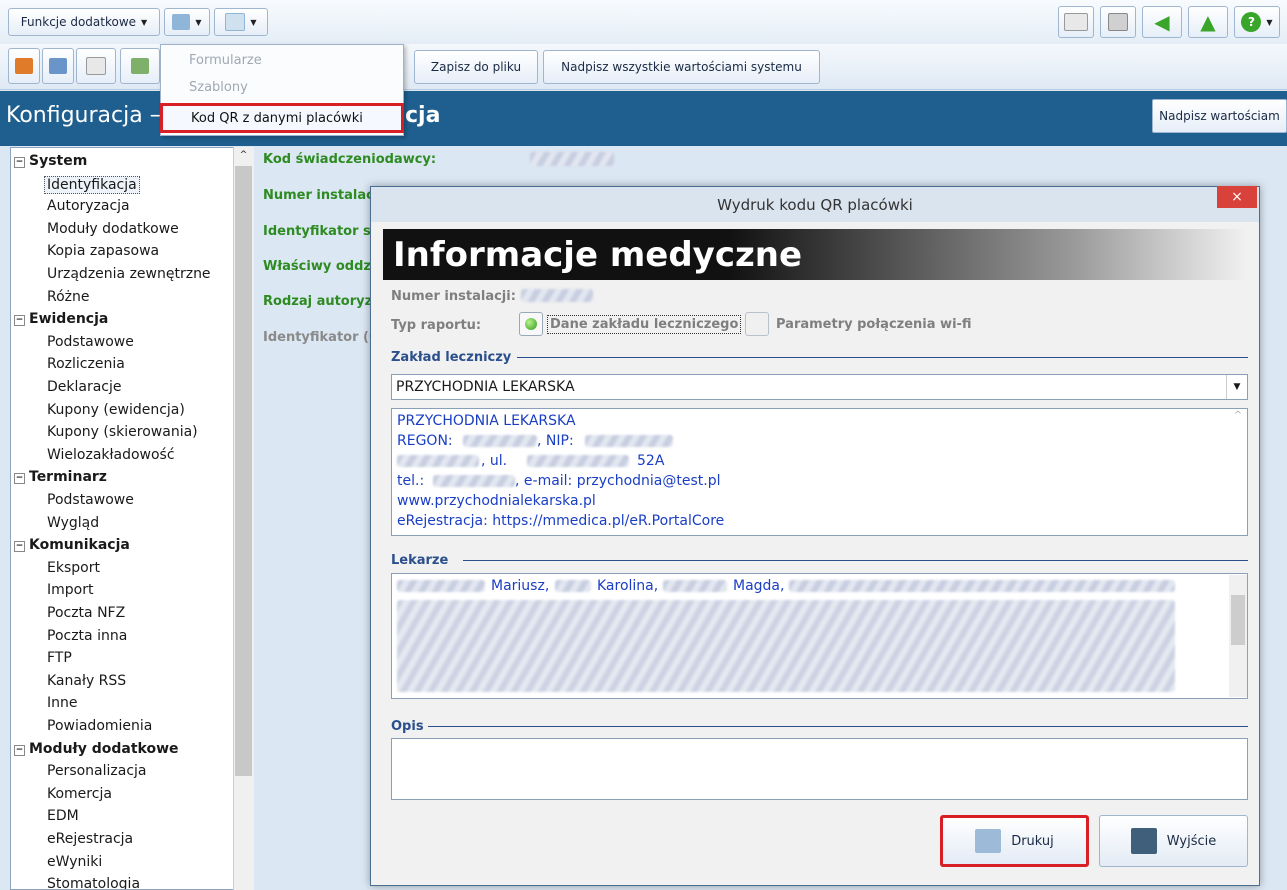  Describe the element at coordinates (531, 324) in the screenshot. I see `radio-selected-icon` at that location.